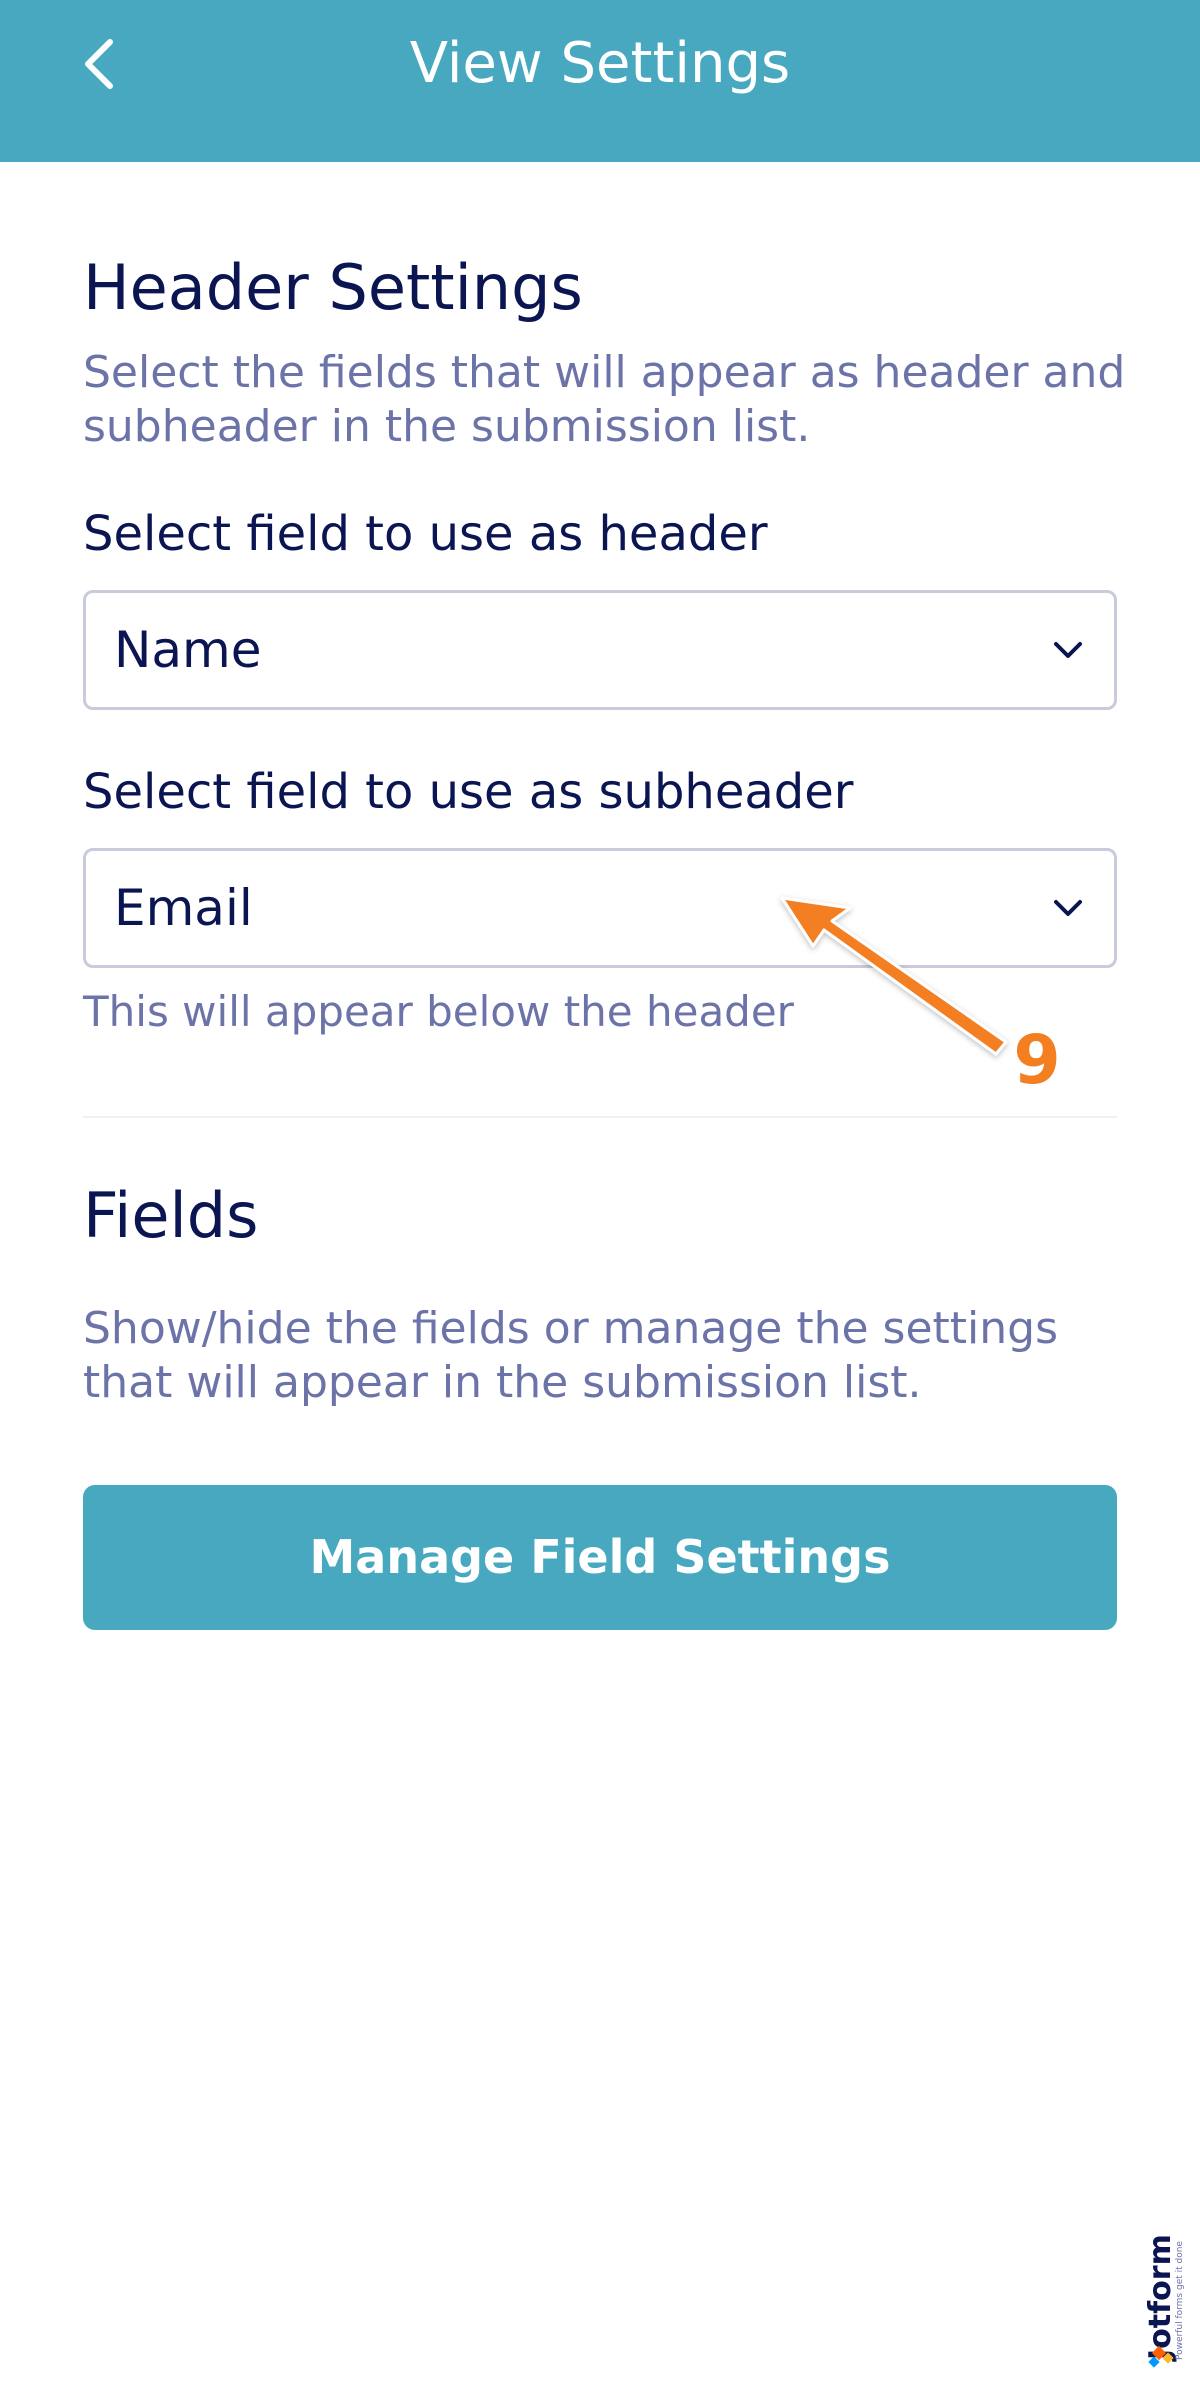 The width and height of the screenshot is (1200, 2390). I want to click on subheader-field-select: Email, so click(600, 908).